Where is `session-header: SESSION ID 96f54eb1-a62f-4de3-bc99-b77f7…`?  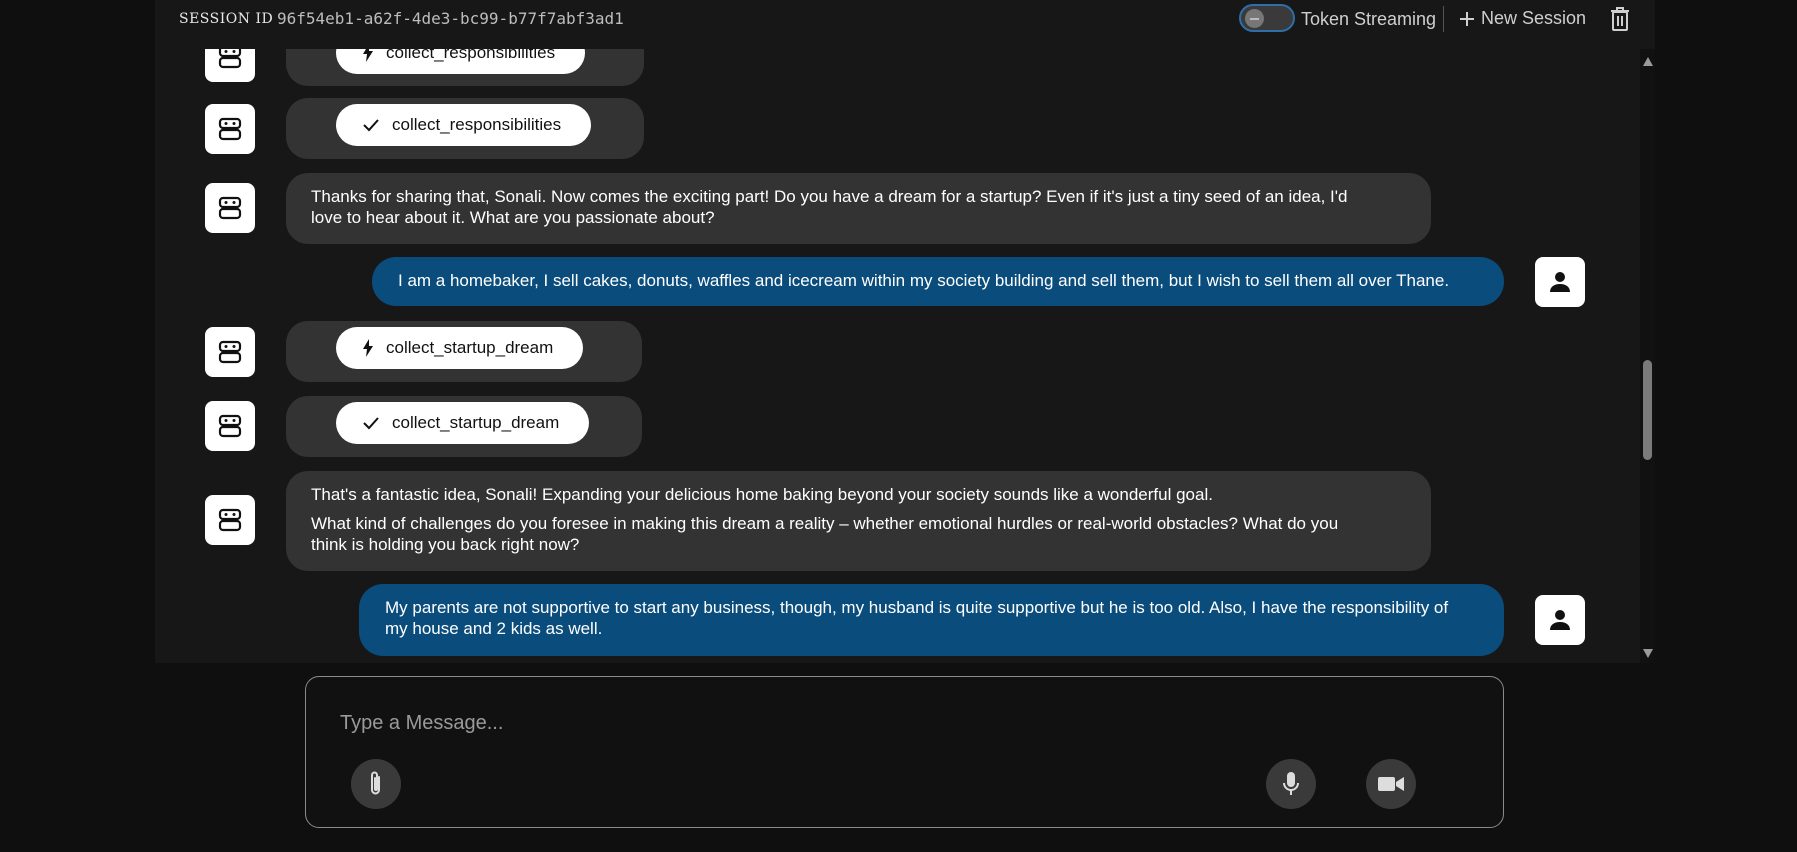
session-header: SESSION ID 96f54eb1-a62f-4de3-bc99-b77f7… is located at coordinates (905, 24).